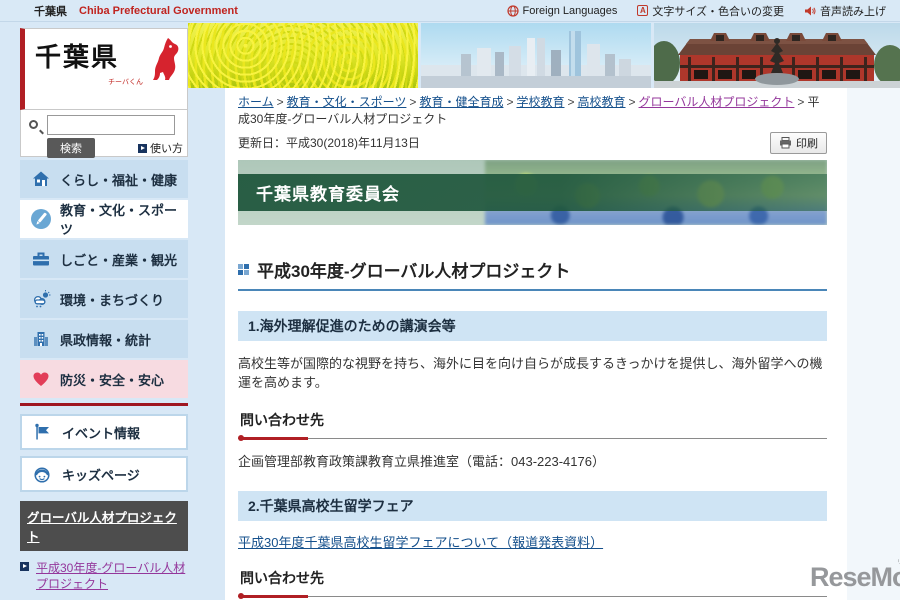 The width and height of the screenshot is (900, 600). Describe the element at coordinates (110, 576) in the screenshot. I see `project-link-label: 平成30年度-グローバル人材プロジェクト` at that location.